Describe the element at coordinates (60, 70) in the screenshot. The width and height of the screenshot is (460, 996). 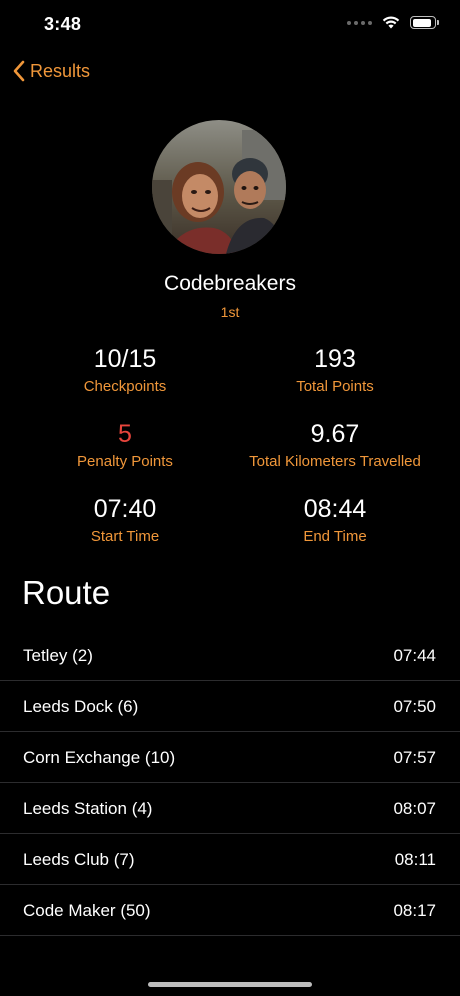
I see `back-button-label: Results` at that location.